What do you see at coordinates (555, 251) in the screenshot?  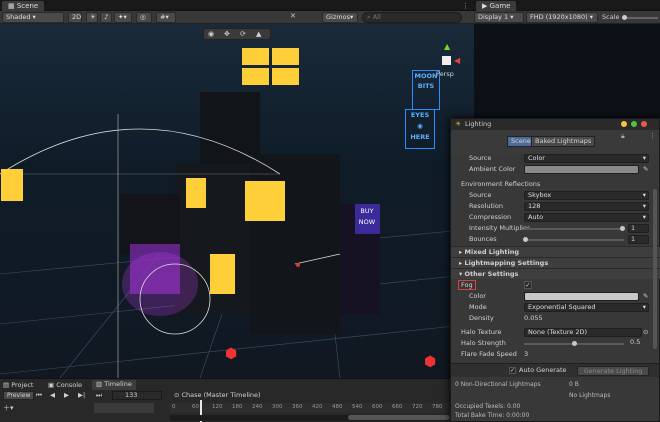 I see `mixed-lighting-section: ▸ Mixed Lighting` at bounding box center [555, 251].